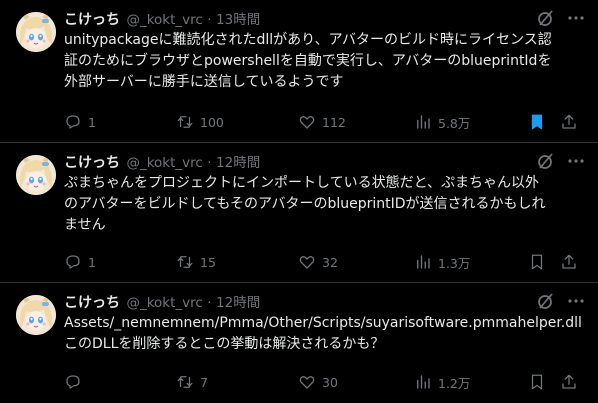  What do you see at coordinates (208, 262) in the screenshot?
I see `retweet-count: 15` at bounding box center [208, 262].